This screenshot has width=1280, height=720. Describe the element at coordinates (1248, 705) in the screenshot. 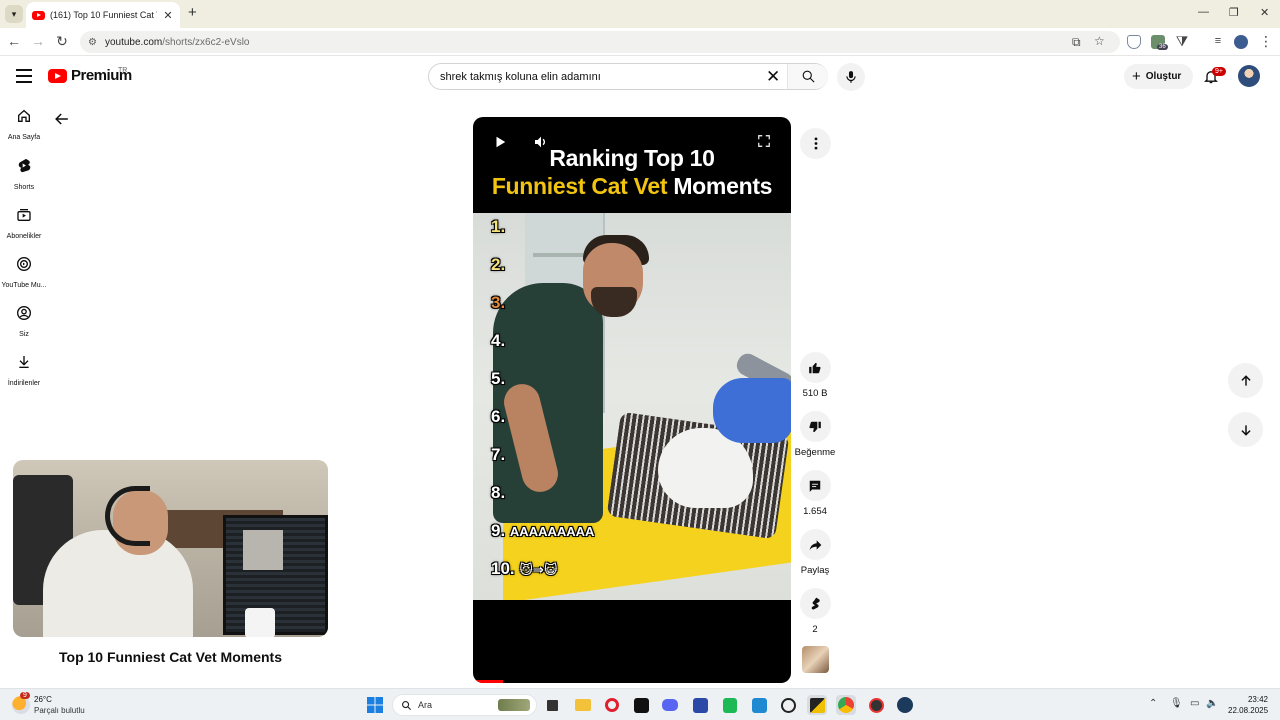

I see `system-clock: 23:42 22.08.2025` at that location.